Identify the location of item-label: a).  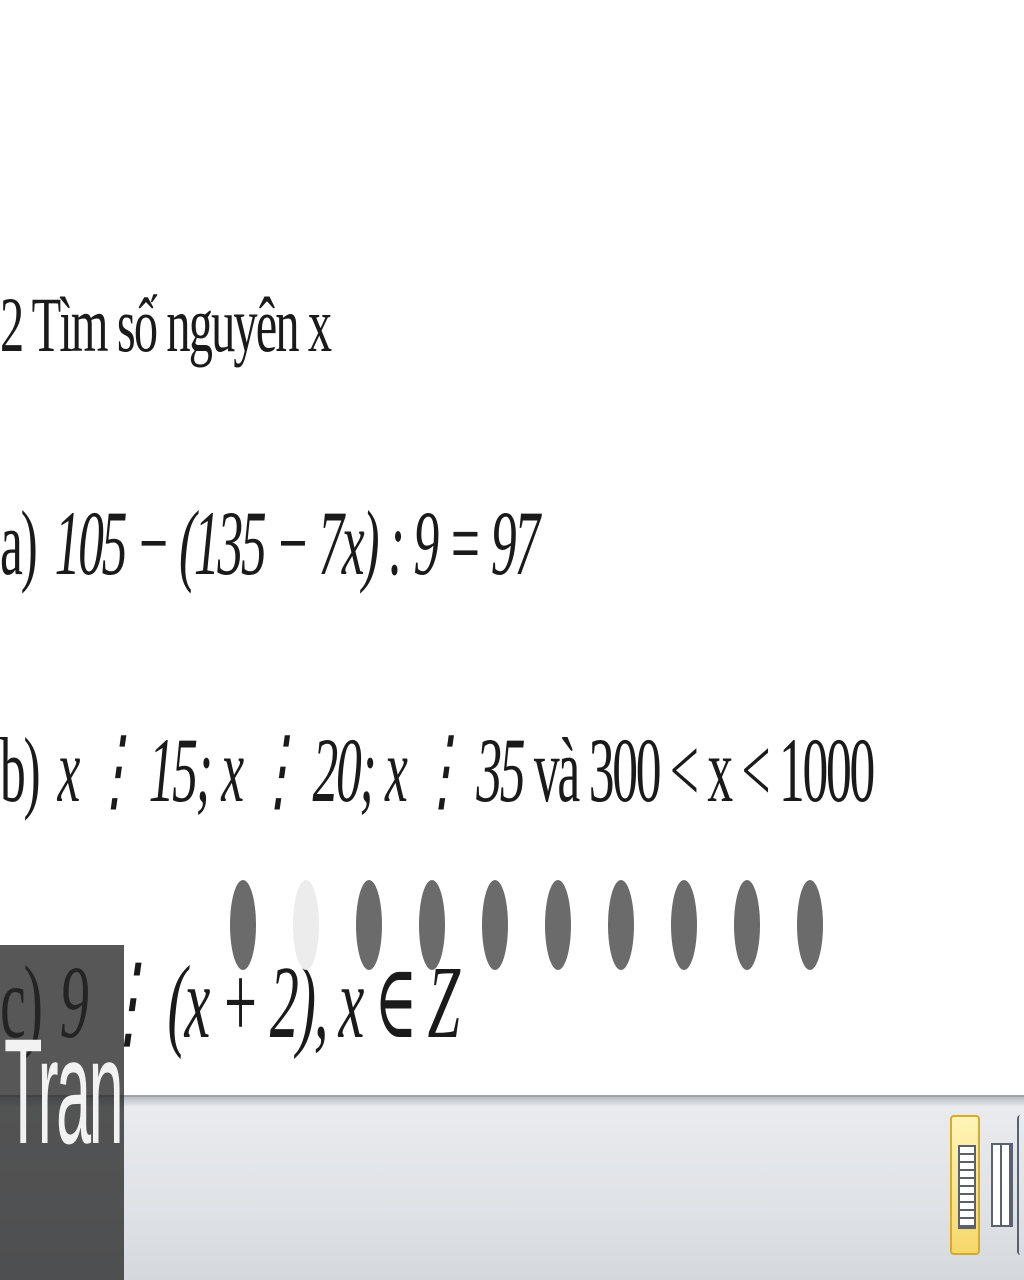
(19, 543).